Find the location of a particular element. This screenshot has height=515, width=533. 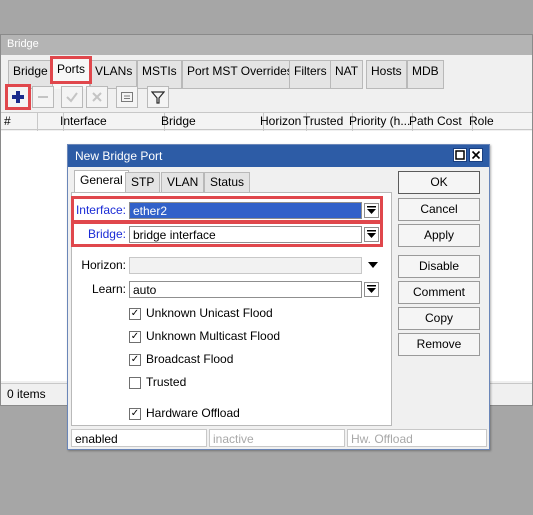

status-hw-offload: Hw. Offload is located at coordinates (417, 438).